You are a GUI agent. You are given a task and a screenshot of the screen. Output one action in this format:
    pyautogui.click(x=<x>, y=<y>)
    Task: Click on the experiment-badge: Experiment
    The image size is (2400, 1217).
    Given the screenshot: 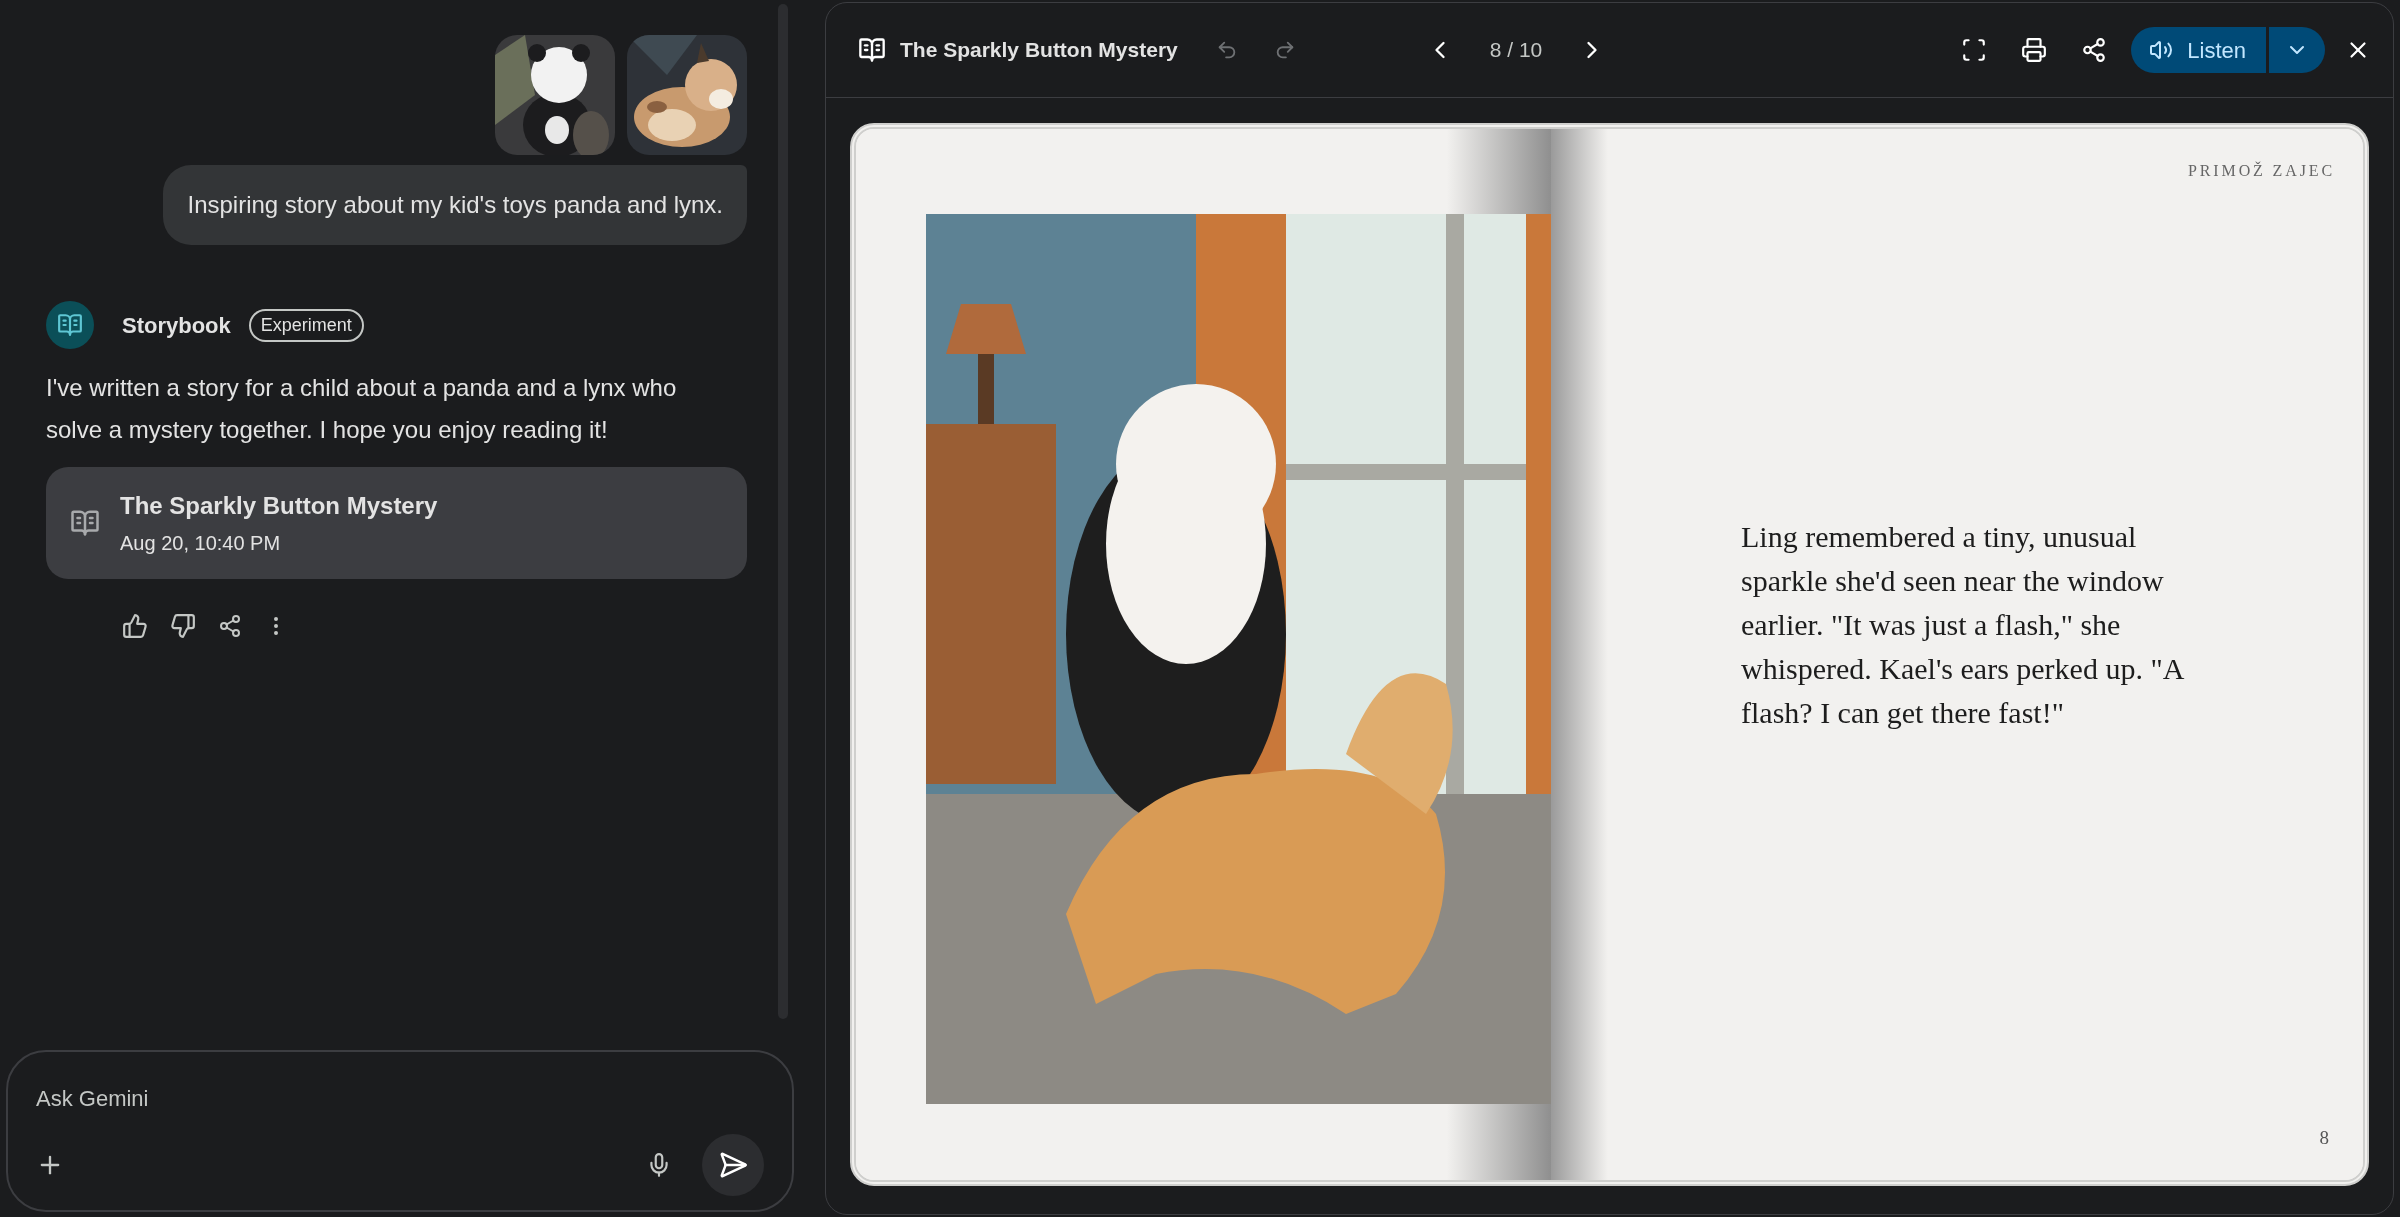 What is the action you would take?
    pyautogui.click(x=306, y=325)
    